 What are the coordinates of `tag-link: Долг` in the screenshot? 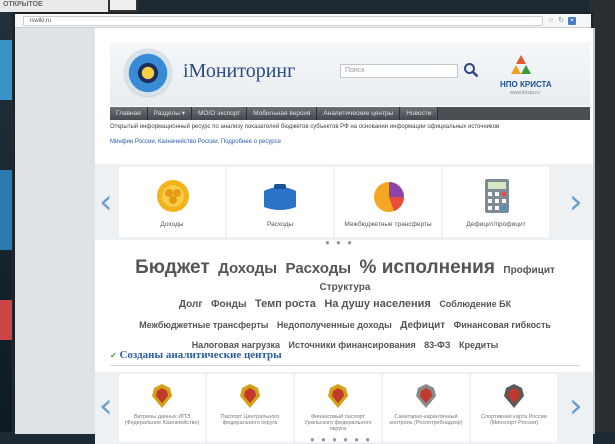 It's located at (191, 305).